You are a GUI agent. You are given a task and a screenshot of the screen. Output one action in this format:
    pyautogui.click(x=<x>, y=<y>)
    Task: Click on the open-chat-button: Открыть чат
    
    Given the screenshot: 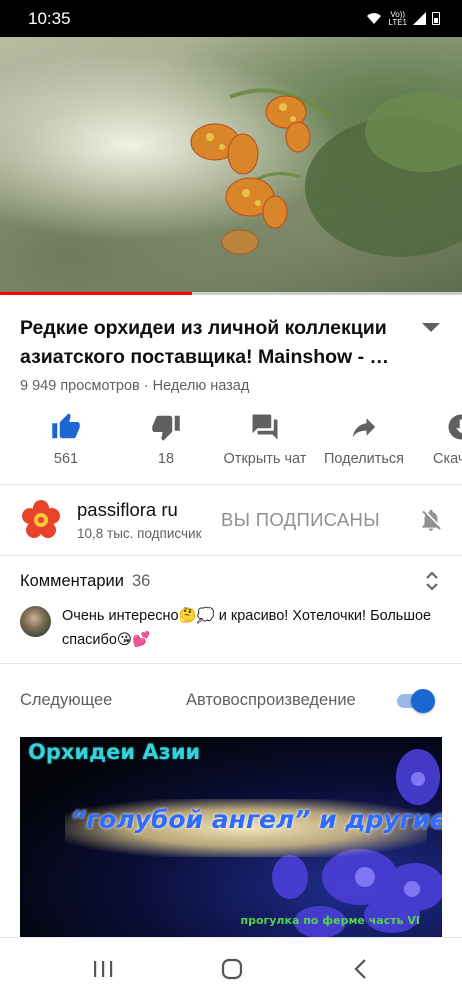 What is the action you would take?
    pyautogui.click(x=265, y=438)
    